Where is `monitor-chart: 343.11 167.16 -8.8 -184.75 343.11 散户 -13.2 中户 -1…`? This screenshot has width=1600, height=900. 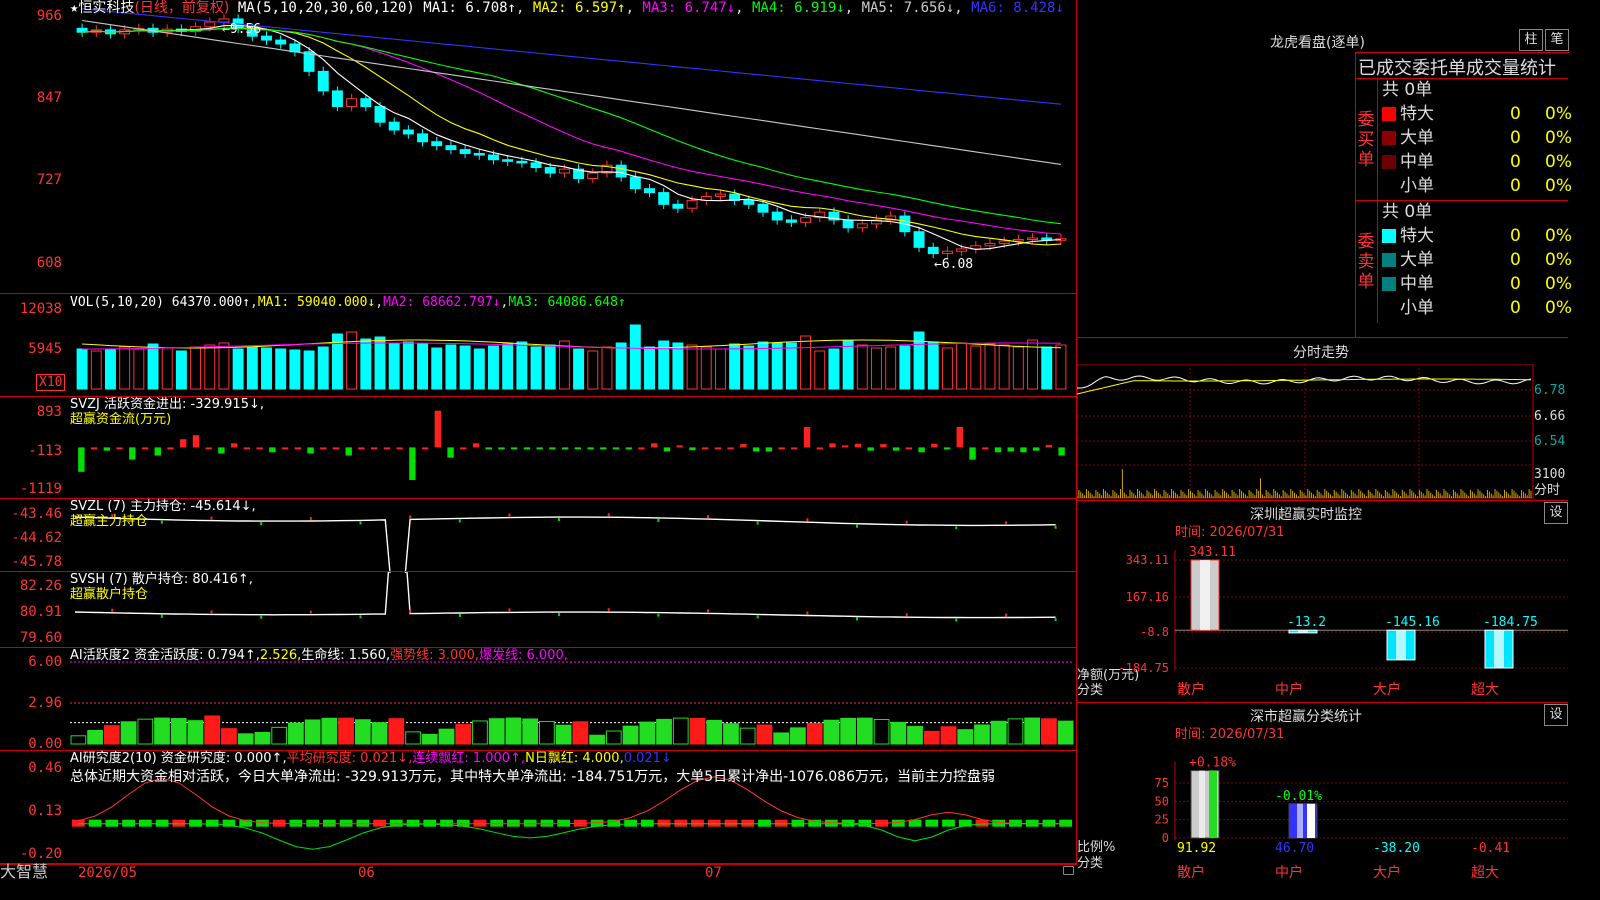 monitor-chart: 343.11 167.16 -8.8 -184.75 343.11 散户 -13.2 中户 -1… is located at coordinates (1343, 621).